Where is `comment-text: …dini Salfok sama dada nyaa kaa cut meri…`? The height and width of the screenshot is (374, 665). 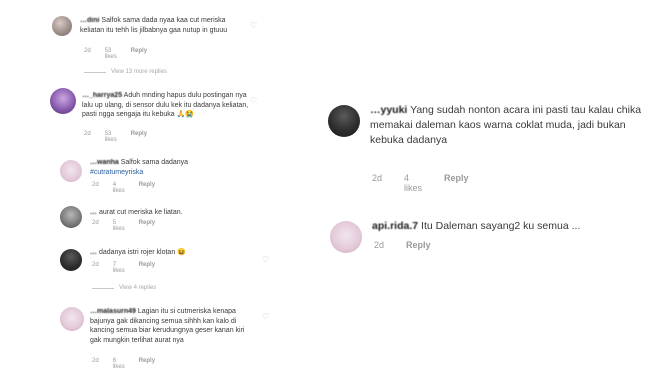
comment-text: …dini Salfok sama dada nyaa kaa cut meri… is located at coordinates (165, 25).